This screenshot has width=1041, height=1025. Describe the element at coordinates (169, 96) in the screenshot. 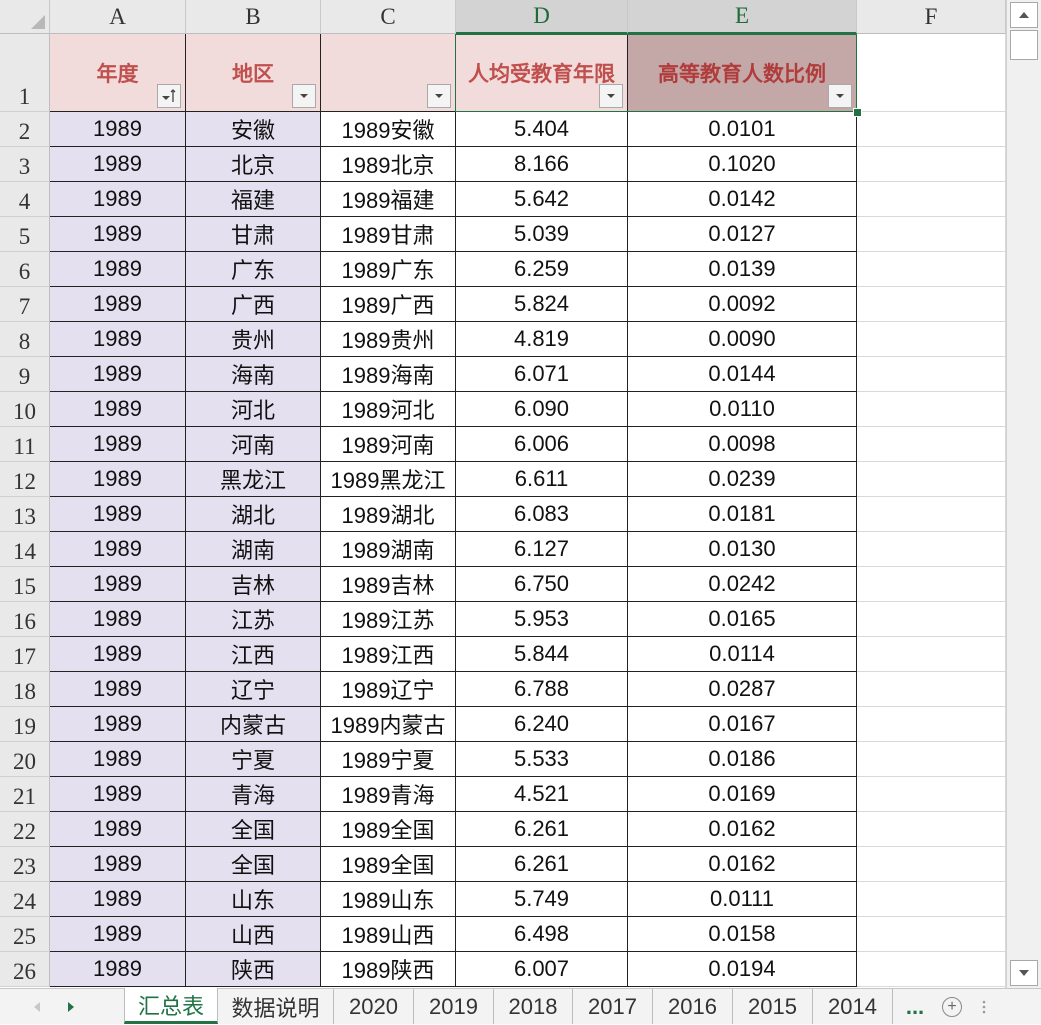

I see `sort-filter-icon` at that location.